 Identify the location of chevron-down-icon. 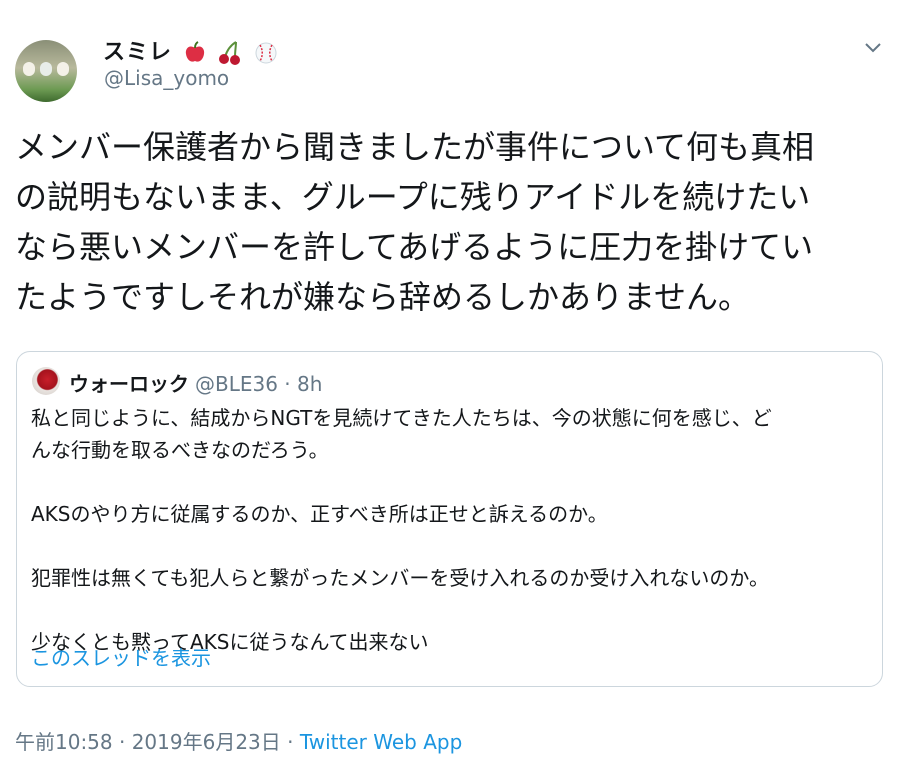
(873, 48).